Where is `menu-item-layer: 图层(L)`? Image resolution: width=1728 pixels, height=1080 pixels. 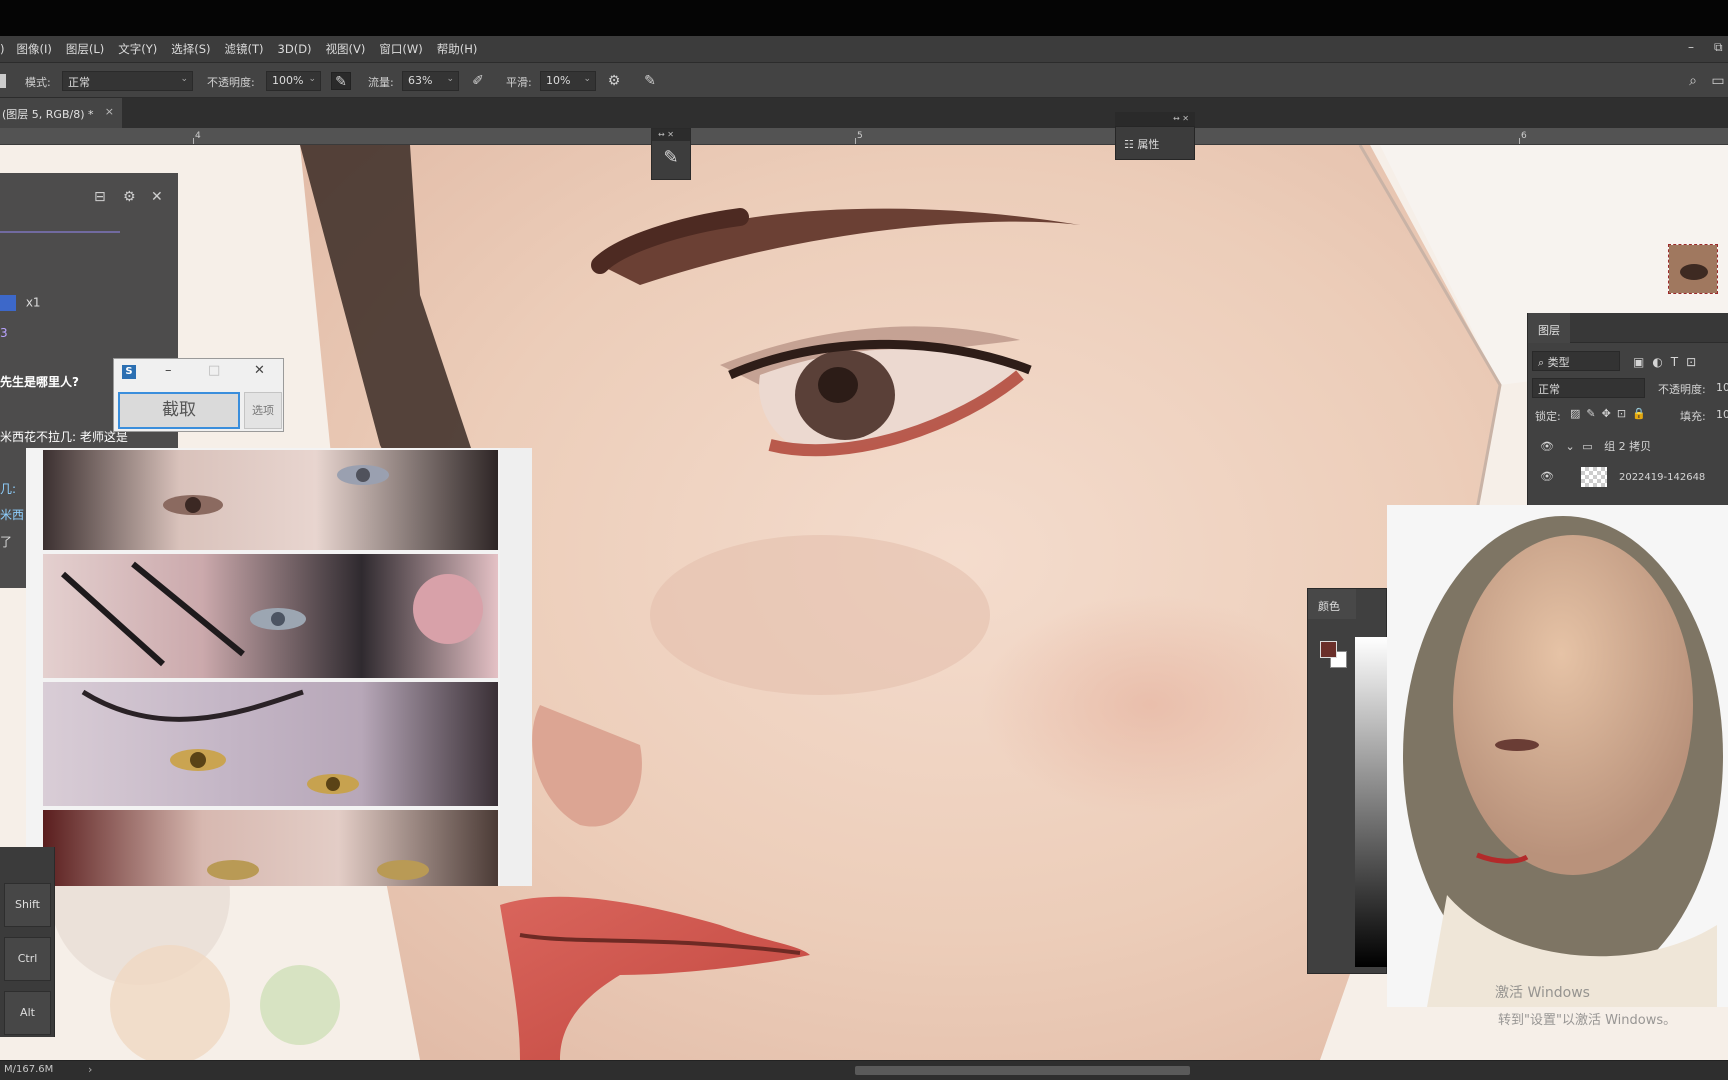 menu-item-layer: 图层(L) is located at coordinates (85, 49).